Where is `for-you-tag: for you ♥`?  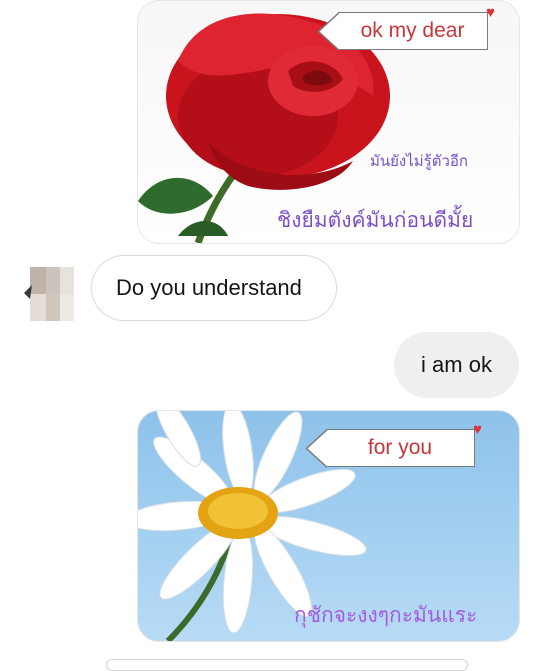 for-you-tag: for you ♥ is located at coordinates (393, 444).